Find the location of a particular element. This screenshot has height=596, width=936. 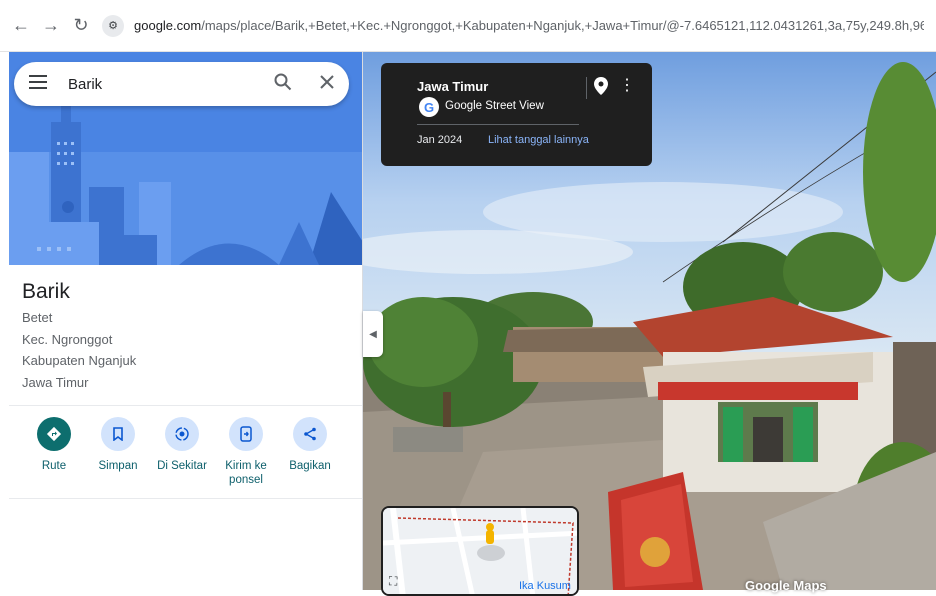

address-line: Jawa Timur is located at coordinates (55, 382).